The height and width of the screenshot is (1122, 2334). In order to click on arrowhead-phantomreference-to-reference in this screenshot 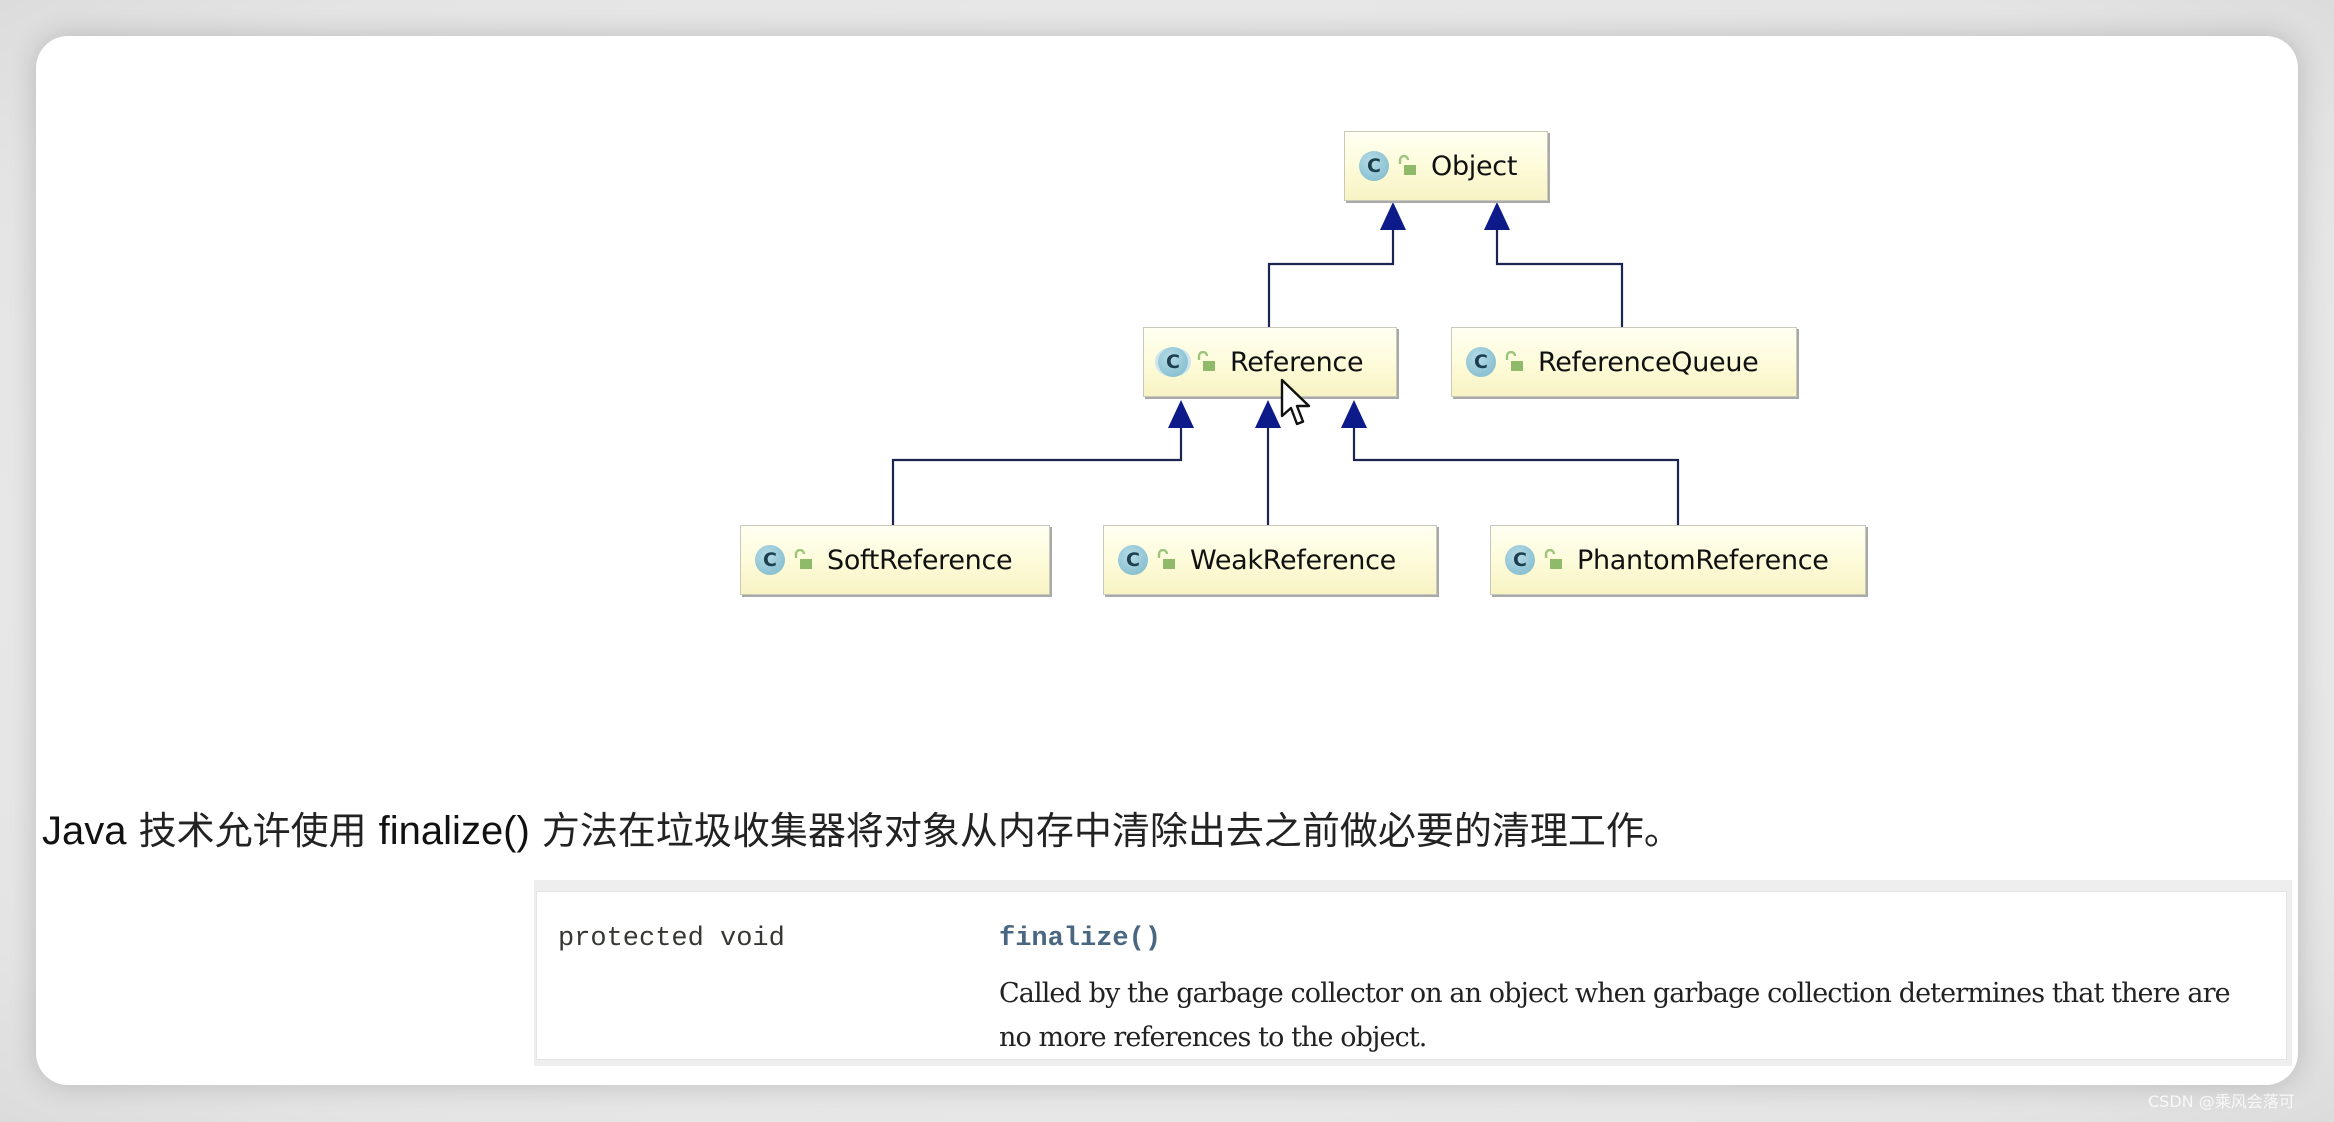, I will do `click(1354, 414)`.